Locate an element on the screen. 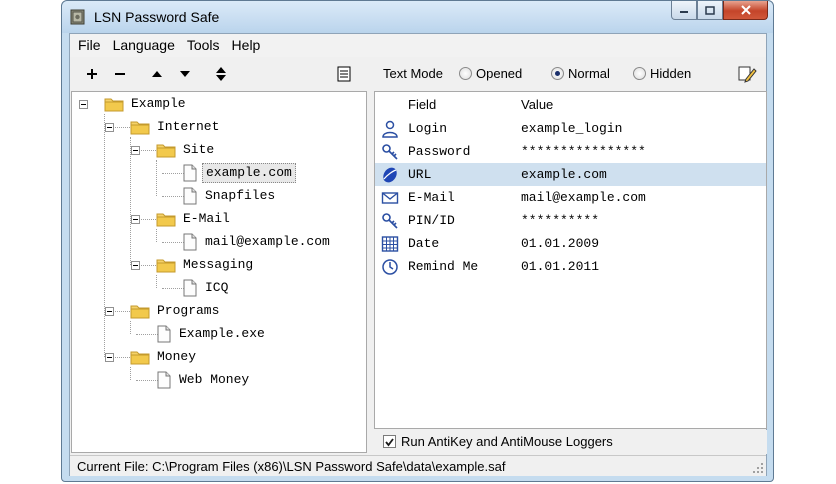 This screenshot has height=484, width=836. header-value: Value is located at coordinates (537, 104).